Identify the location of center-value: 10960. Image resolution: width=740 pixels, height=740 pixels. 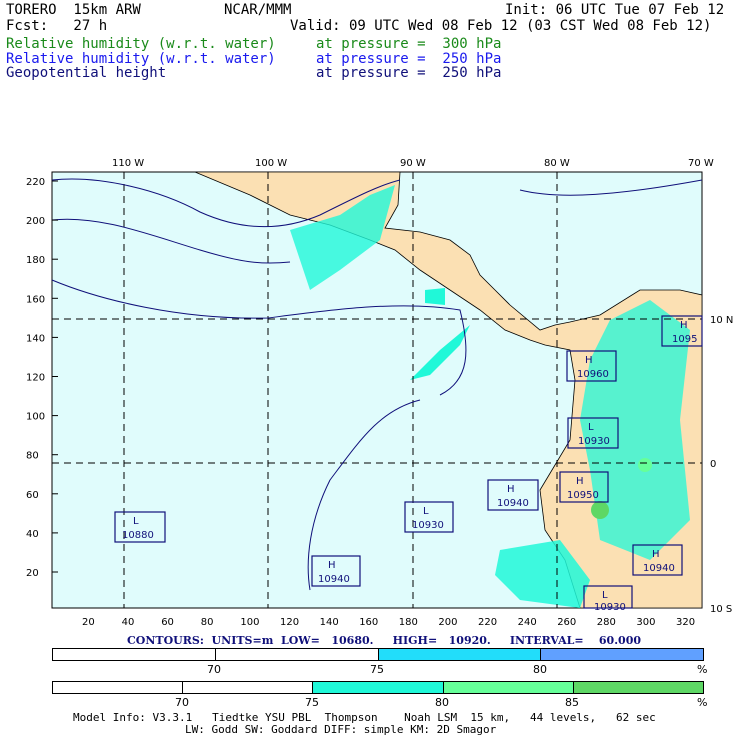
(593, 374).